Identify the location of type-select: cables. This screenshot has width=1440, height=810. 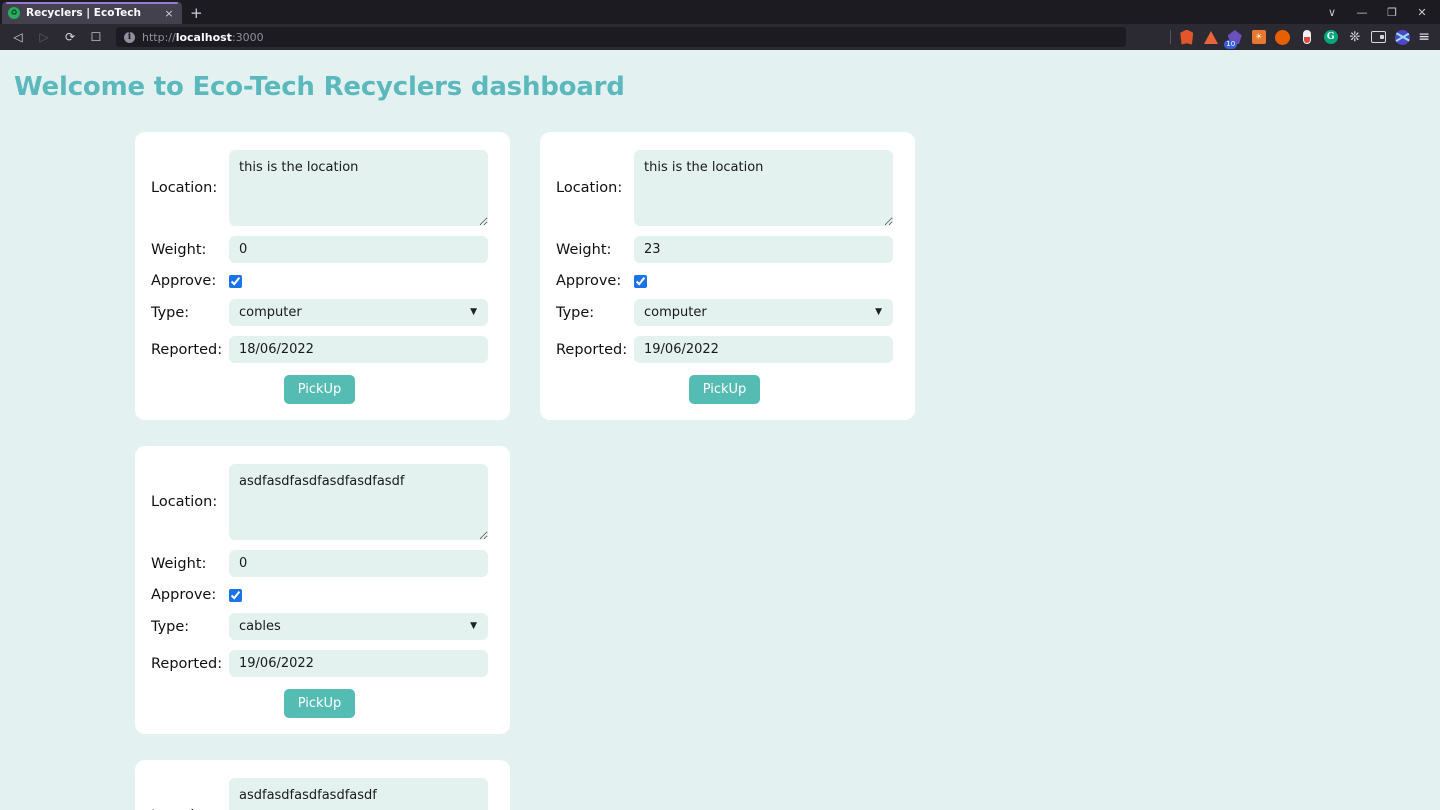
(358, 626).